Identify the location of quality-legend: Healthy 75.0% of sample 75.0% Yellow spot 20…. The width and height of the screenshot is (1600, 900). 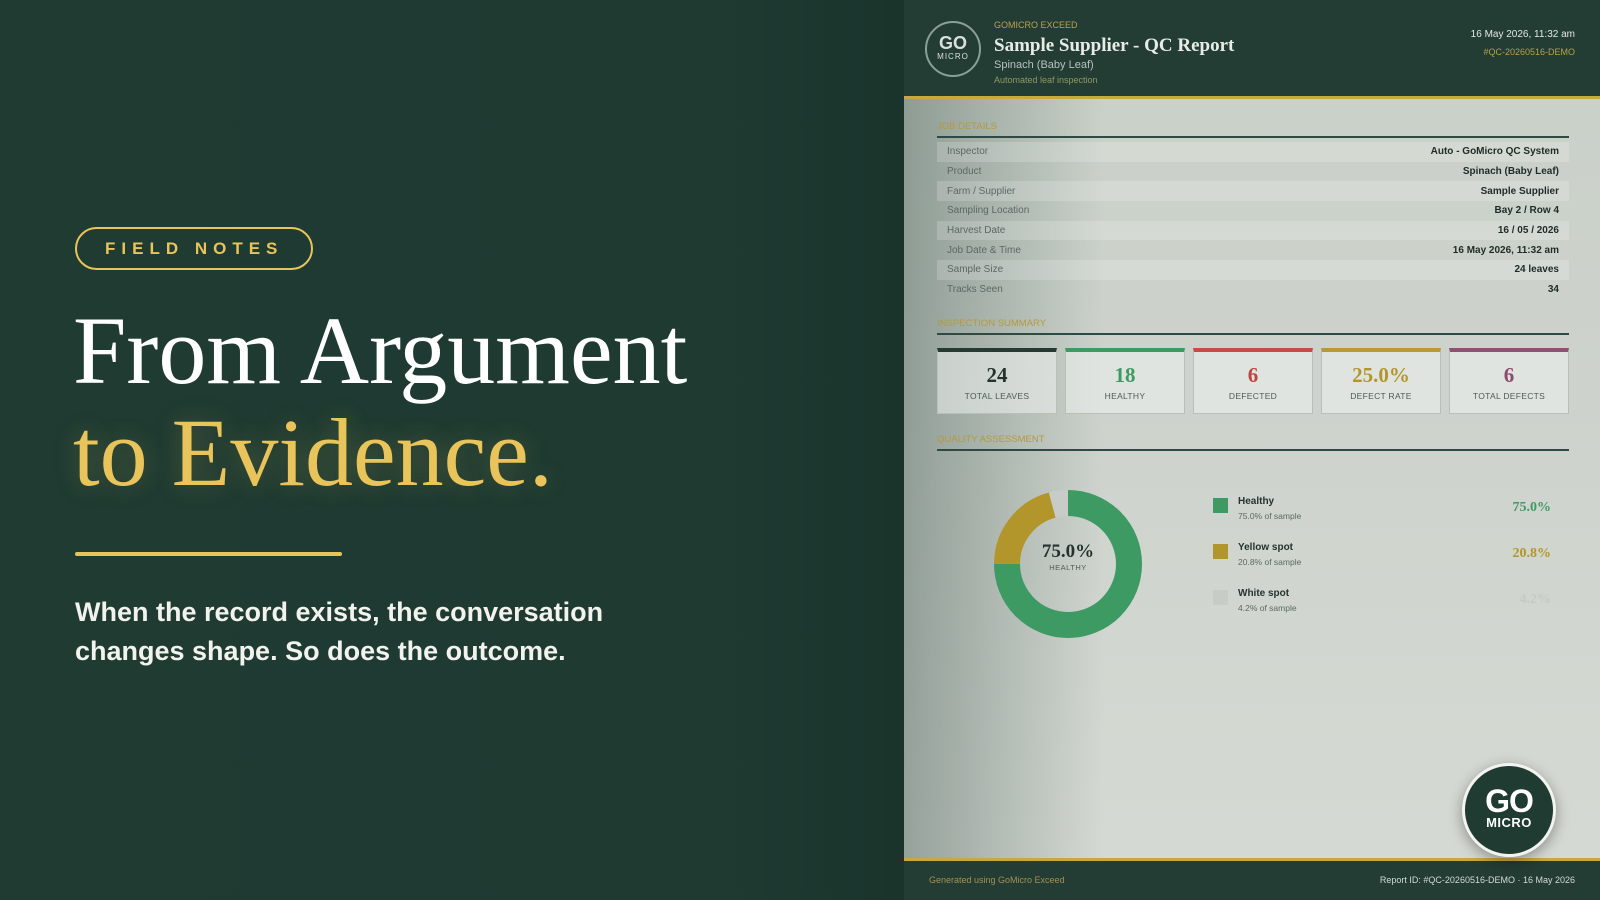
(1384, 565).